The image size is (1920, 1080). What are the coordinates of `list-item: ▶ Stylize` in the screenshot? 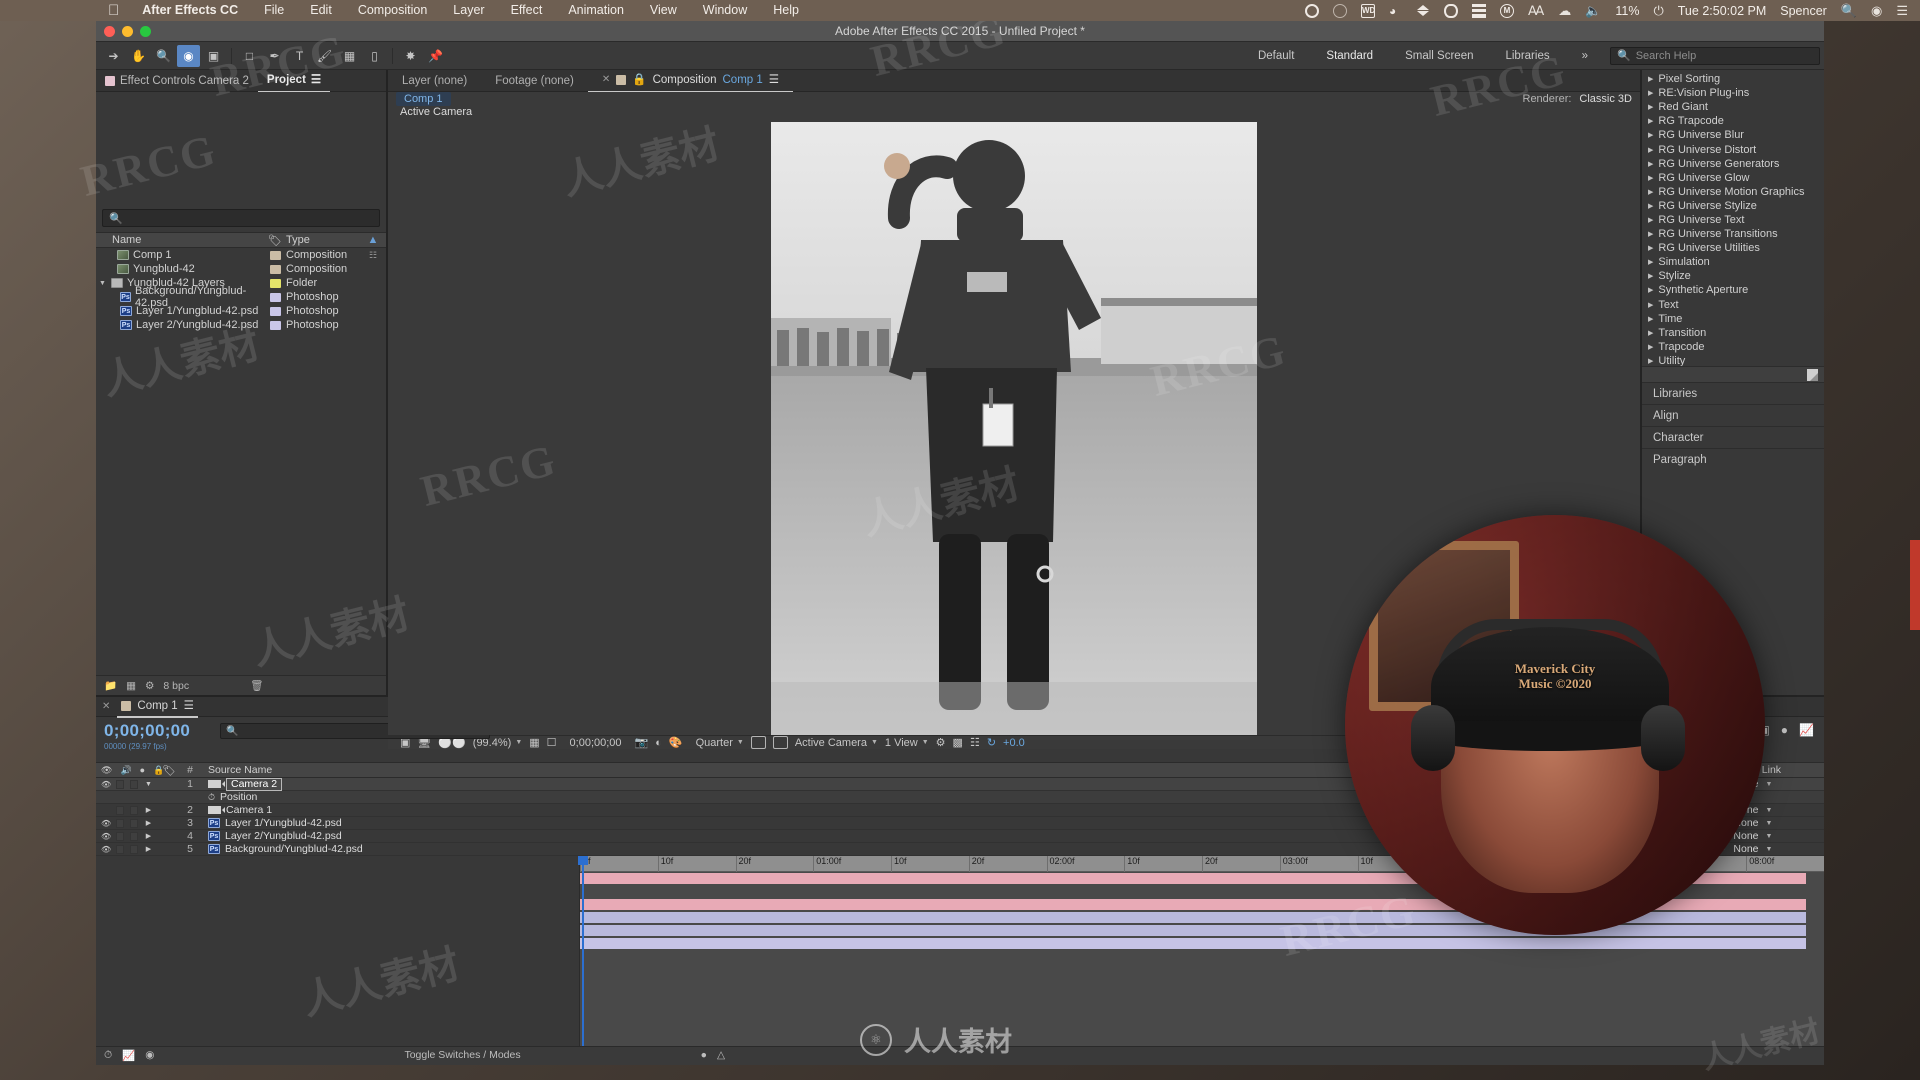 It's located at (1733, 276).